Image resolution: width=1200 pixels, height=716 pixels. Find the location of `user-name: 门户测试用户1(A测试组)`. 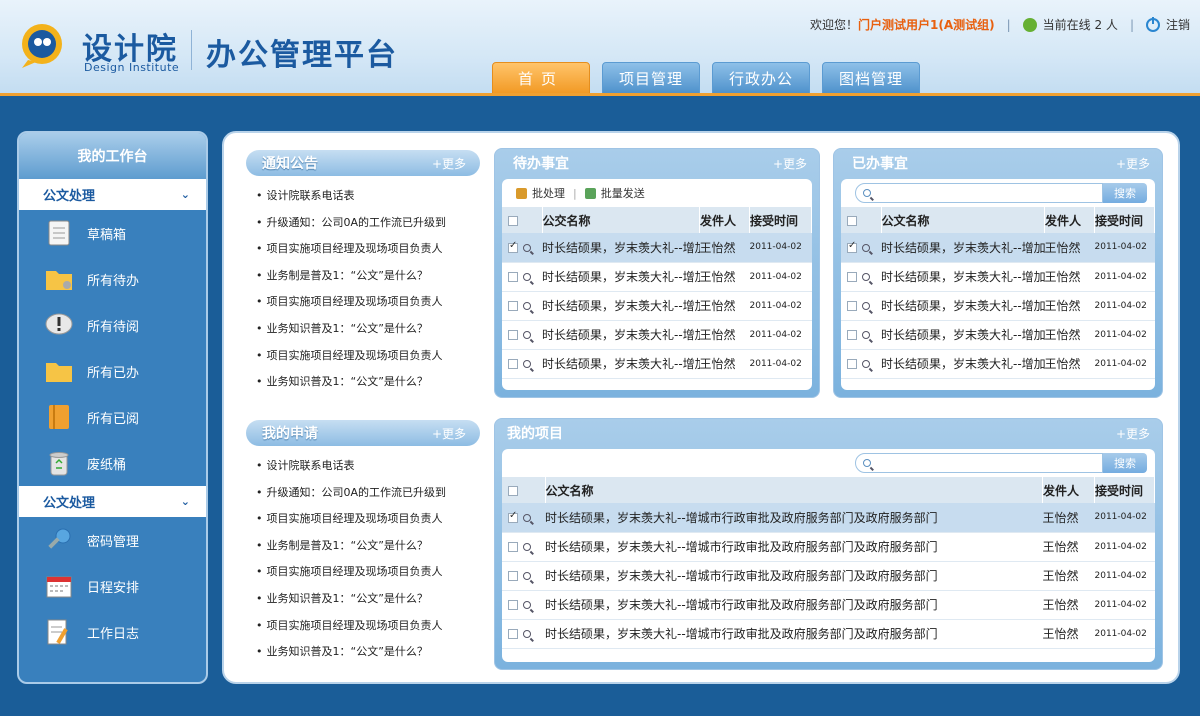

user-name: 门户测试用户1(A测试组) is located at coordinates (926, 24).